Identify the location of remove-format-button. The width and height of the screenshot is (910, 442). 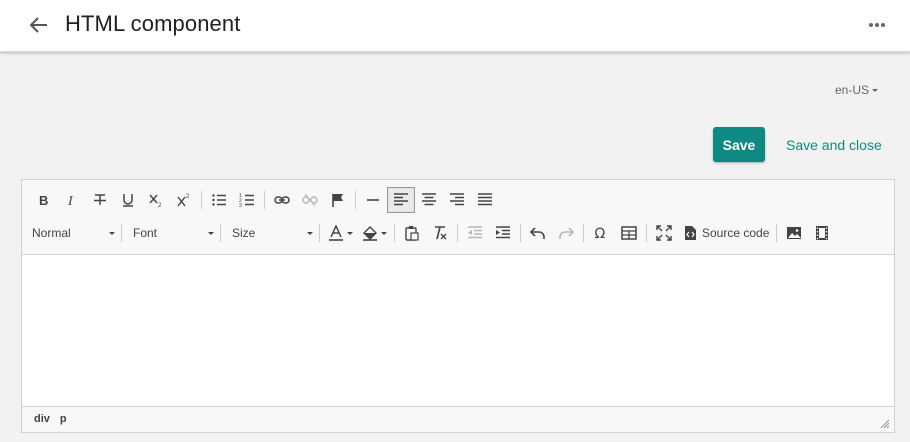
(440, 233).